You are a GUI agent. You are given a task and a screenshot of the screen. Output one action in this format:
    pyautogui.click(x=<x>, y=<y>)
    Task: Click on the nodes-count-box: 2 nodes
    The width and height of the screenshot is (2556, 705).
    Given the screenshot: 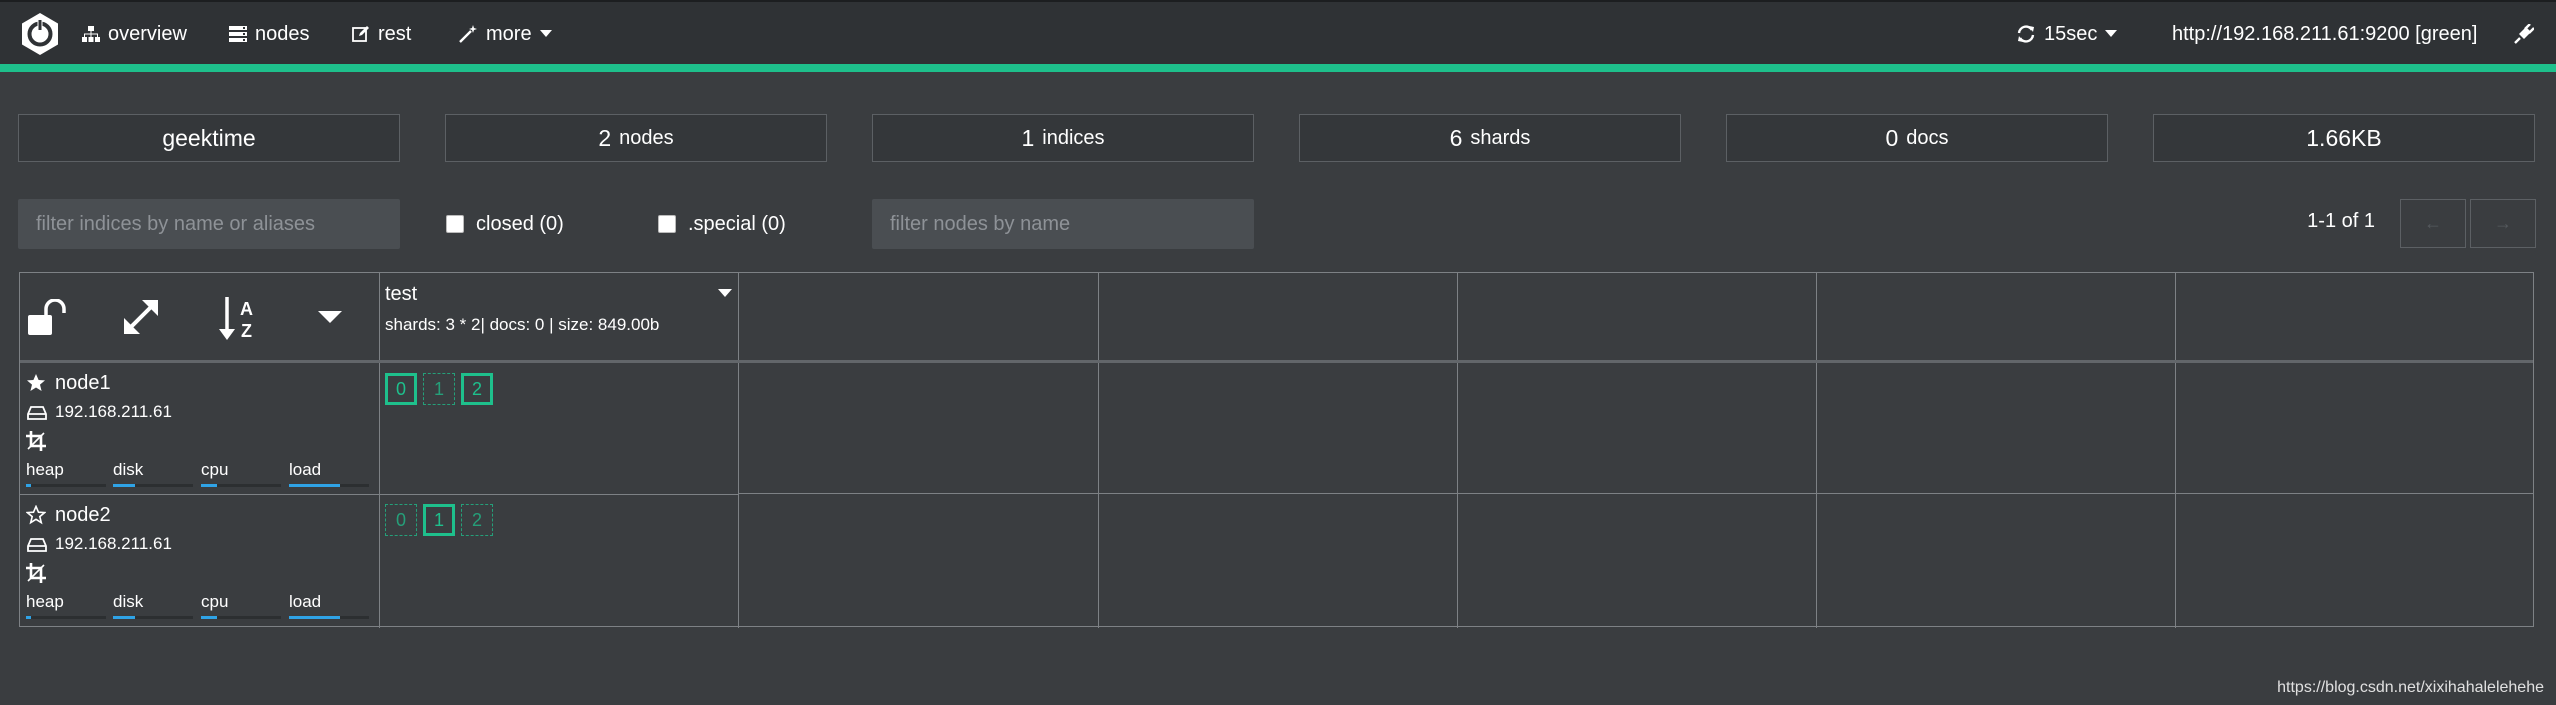 What is the action you would take?
    pyautogui.click(x=636, y=138)
    